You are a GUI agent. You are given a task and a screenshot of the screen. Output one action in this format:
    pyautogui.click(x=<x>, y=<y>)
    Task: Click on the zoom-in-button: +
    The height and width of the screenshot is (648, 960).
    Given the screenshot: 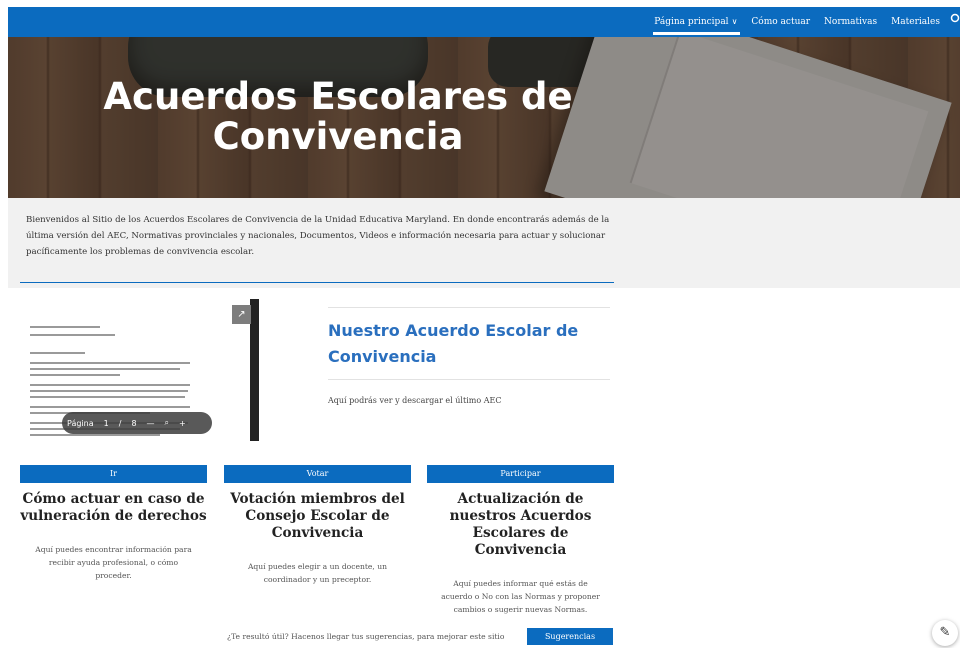 What is the action you would take?
    pyautogui.click(x=182, y=423)
    